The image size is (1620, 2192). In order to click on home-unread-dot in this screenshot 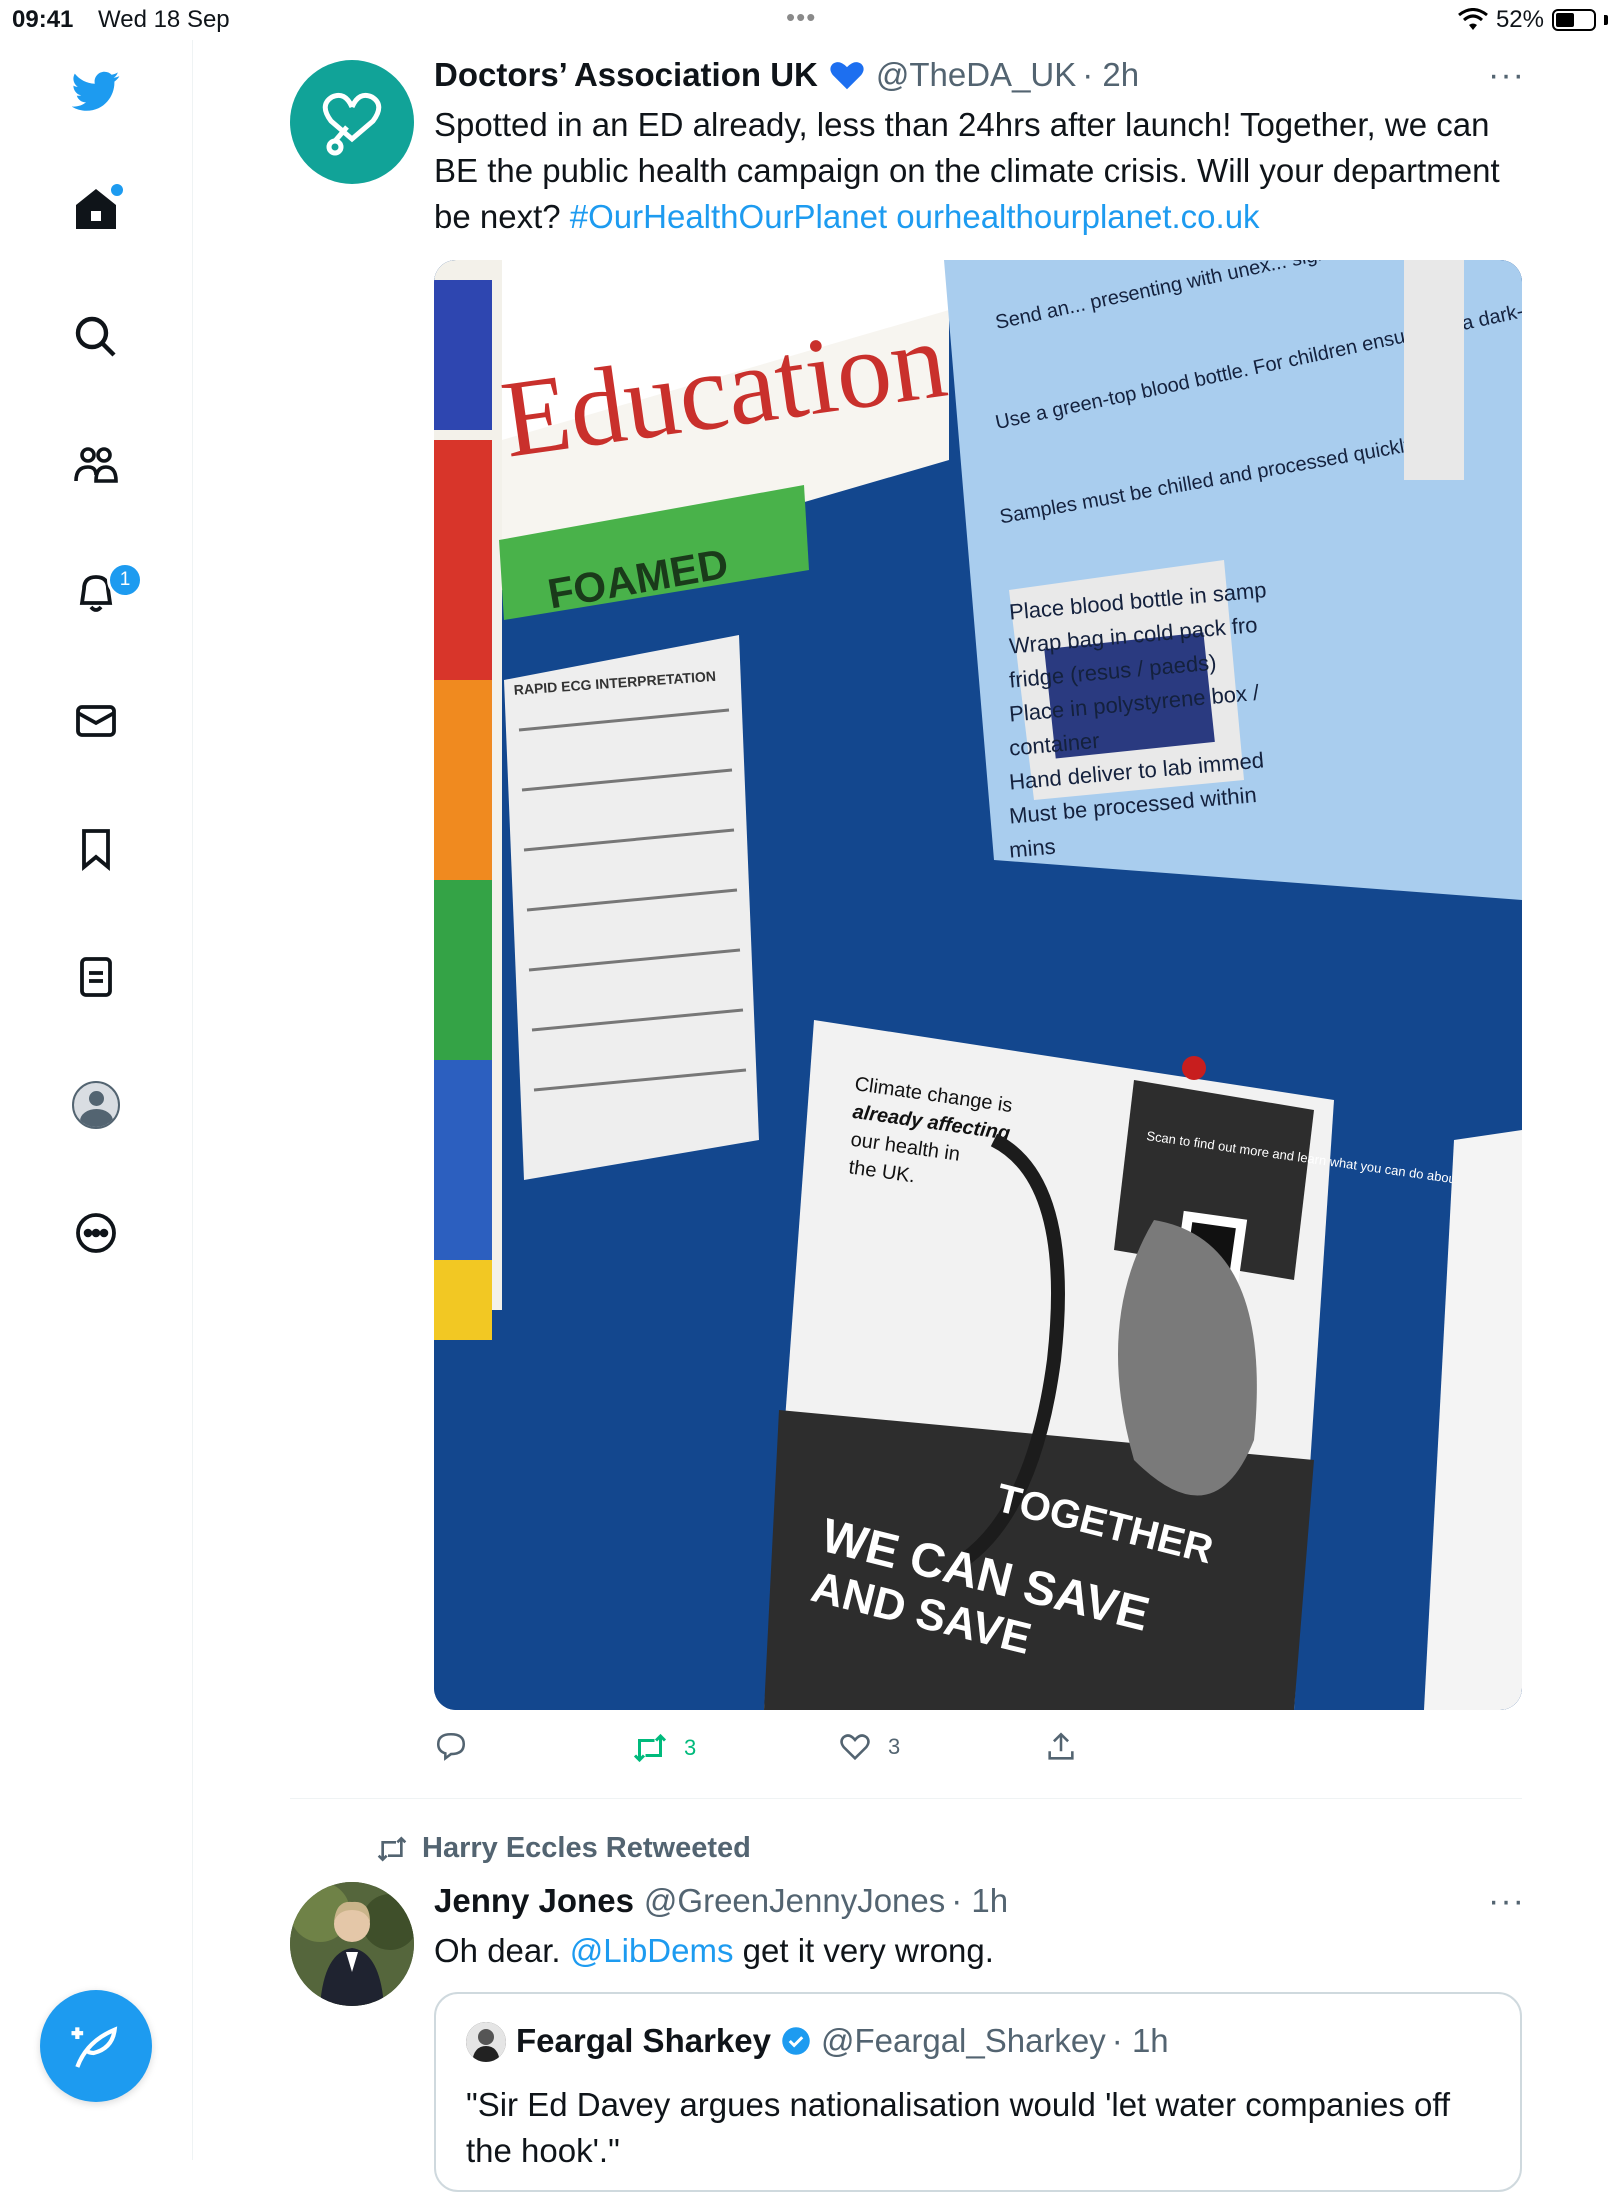, I will do `click(117, 190)`.